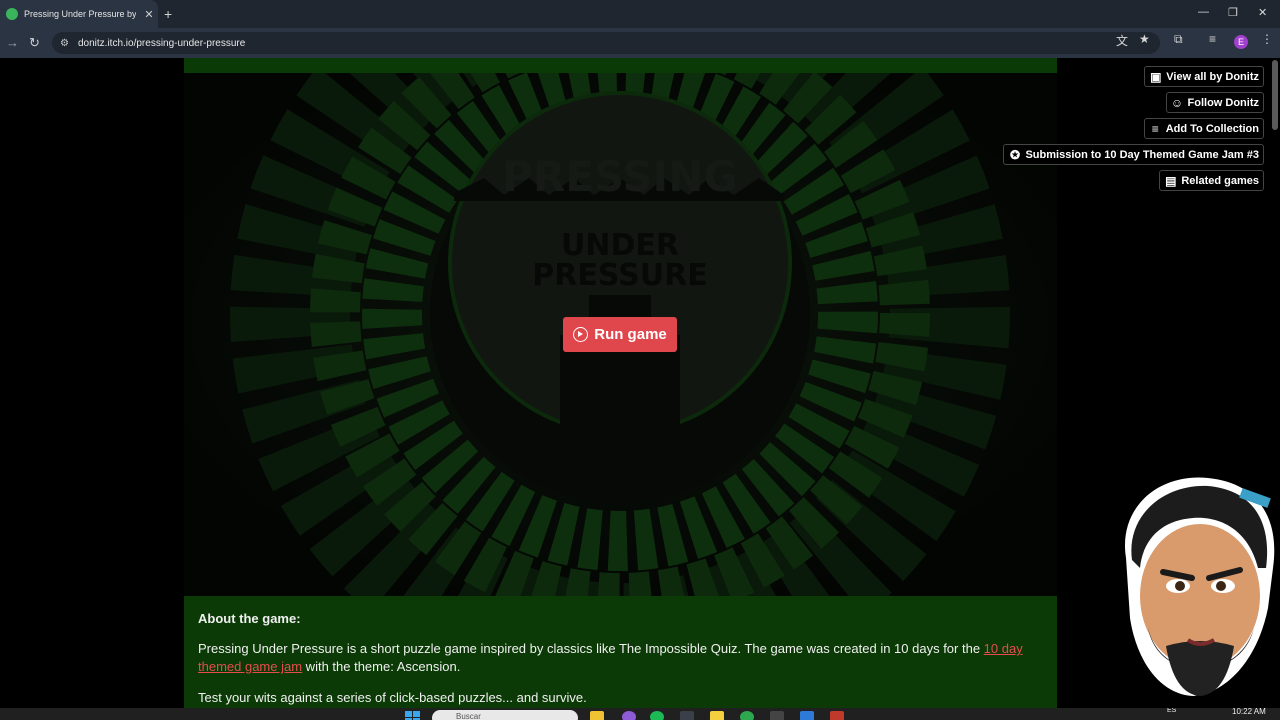 The width and height of the screenshot is (1280, 720). What do you see at coordinates (597, 715) in the screenshot?
I see `file-explorer-icon` at bounding box center [597, 715].